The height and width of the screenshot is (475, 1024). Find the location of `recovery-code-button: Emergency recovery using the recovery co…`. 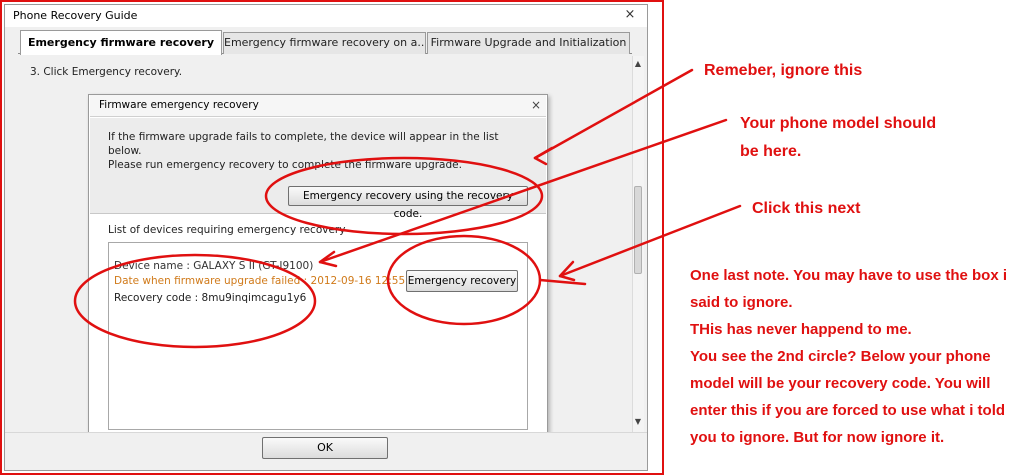

recovery-code-button: Emergency recovery using the recovery co… is located at coordinates (408, 203).